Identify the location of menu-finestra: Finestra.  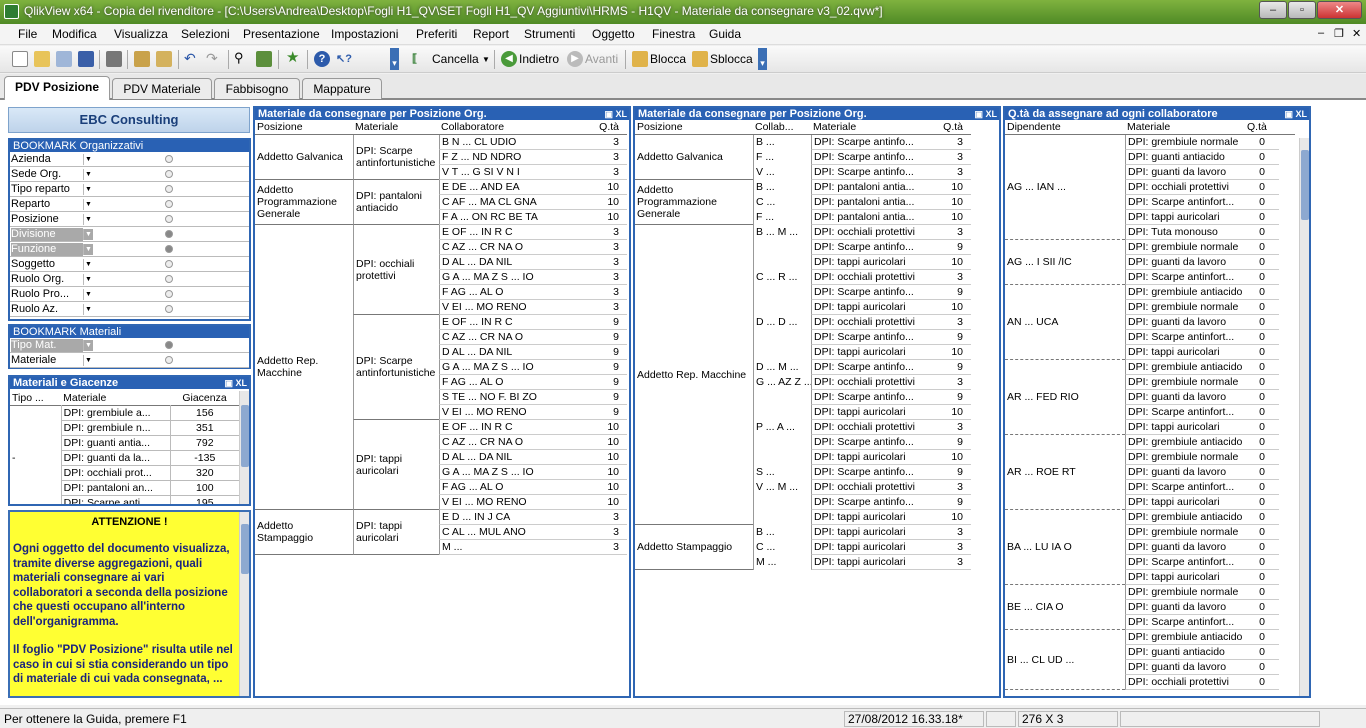
(673, 34).